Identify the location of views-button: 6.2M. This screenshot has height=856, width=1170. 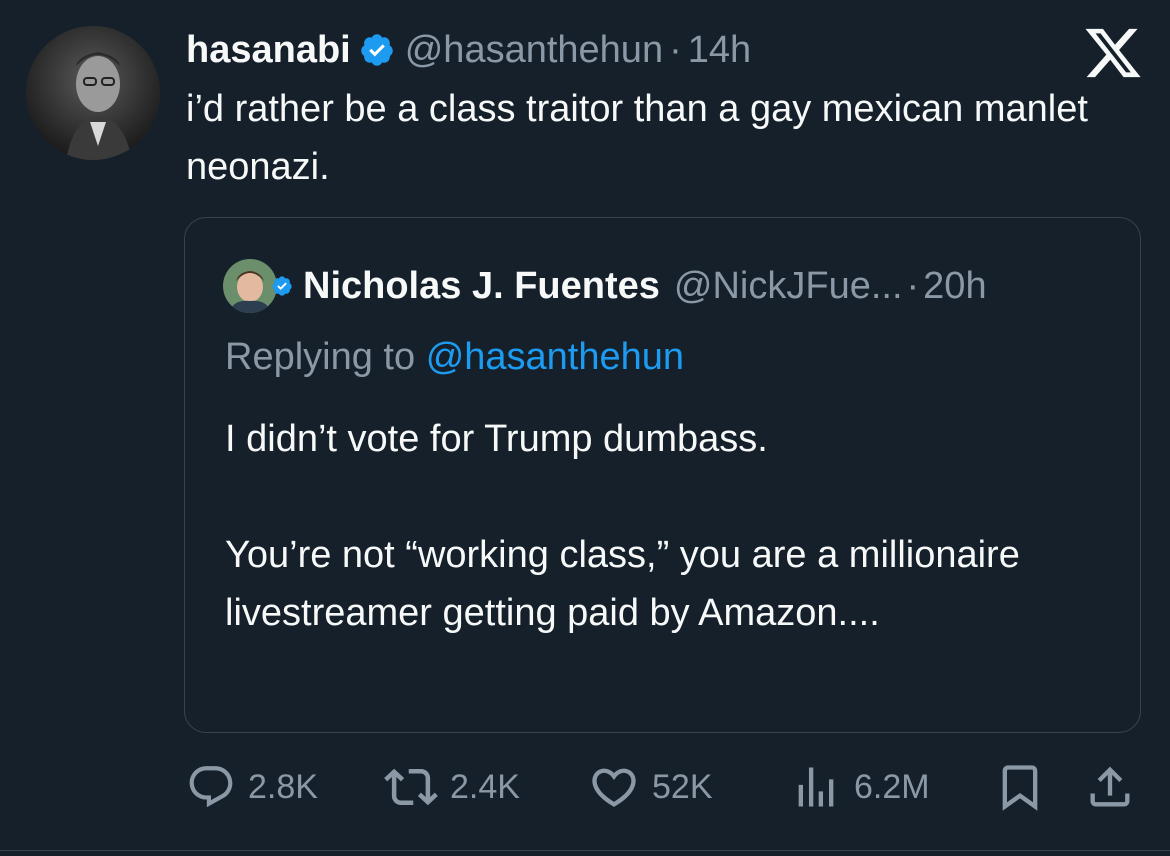
(860, 787).